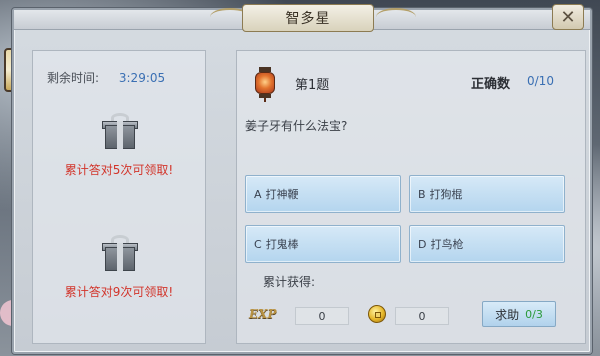 Image resolution: width=600 pixels, height=356 pixels. Describe the element at coordinates (422, 194) in the screenshot. I see `answer-letter: B` at that location.